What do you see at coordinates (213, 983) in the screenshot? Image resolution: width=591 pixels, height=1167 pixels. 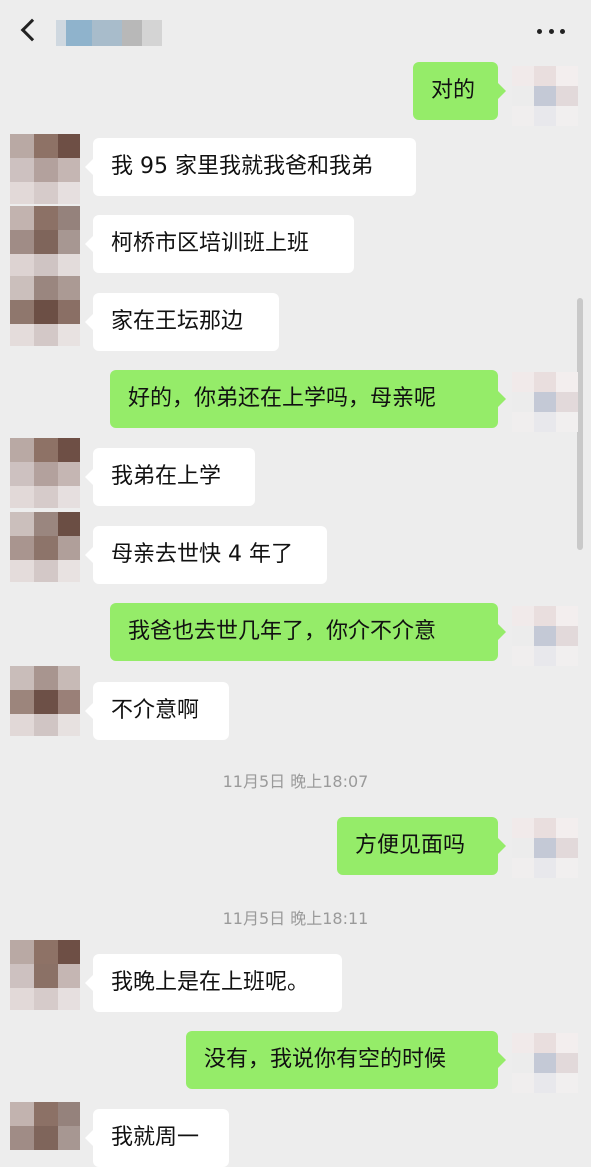 I see `message-bubble-received: 我晚上是在上班呢。` at bounding box center [213, 983].